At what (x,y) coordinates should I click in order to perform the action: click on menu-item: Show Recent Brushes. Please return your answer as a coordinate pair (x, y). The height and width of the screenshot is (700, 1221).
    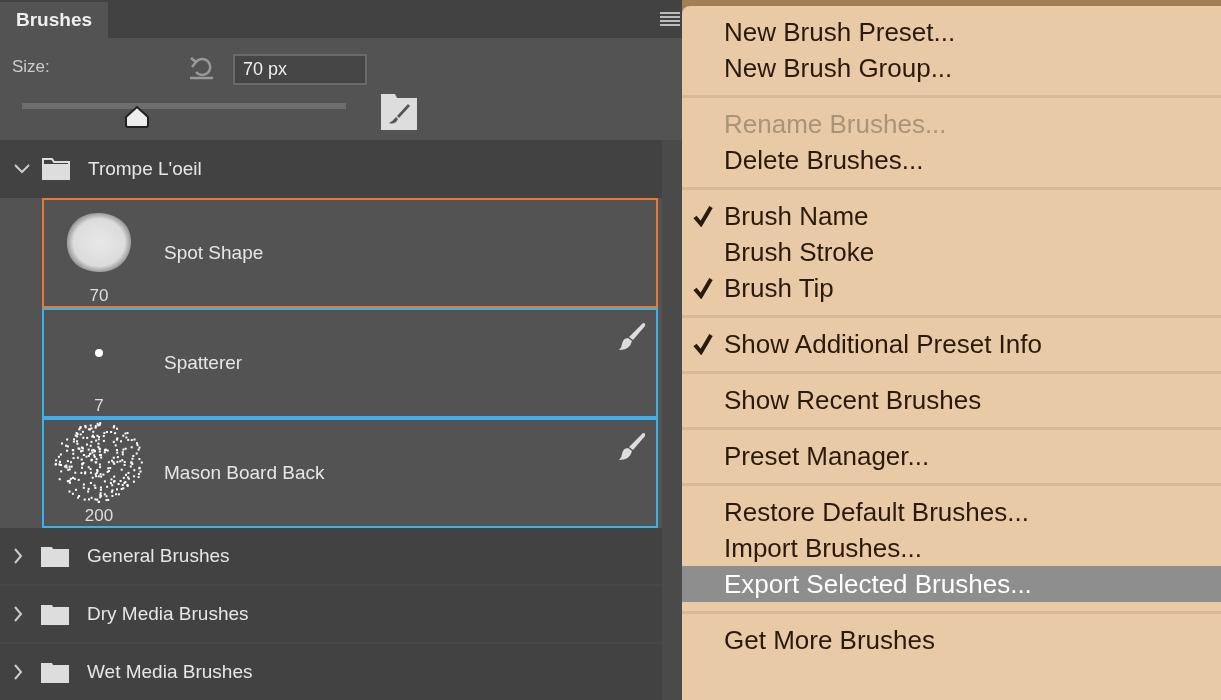
    Looking at the image, I should click on (951, 400).